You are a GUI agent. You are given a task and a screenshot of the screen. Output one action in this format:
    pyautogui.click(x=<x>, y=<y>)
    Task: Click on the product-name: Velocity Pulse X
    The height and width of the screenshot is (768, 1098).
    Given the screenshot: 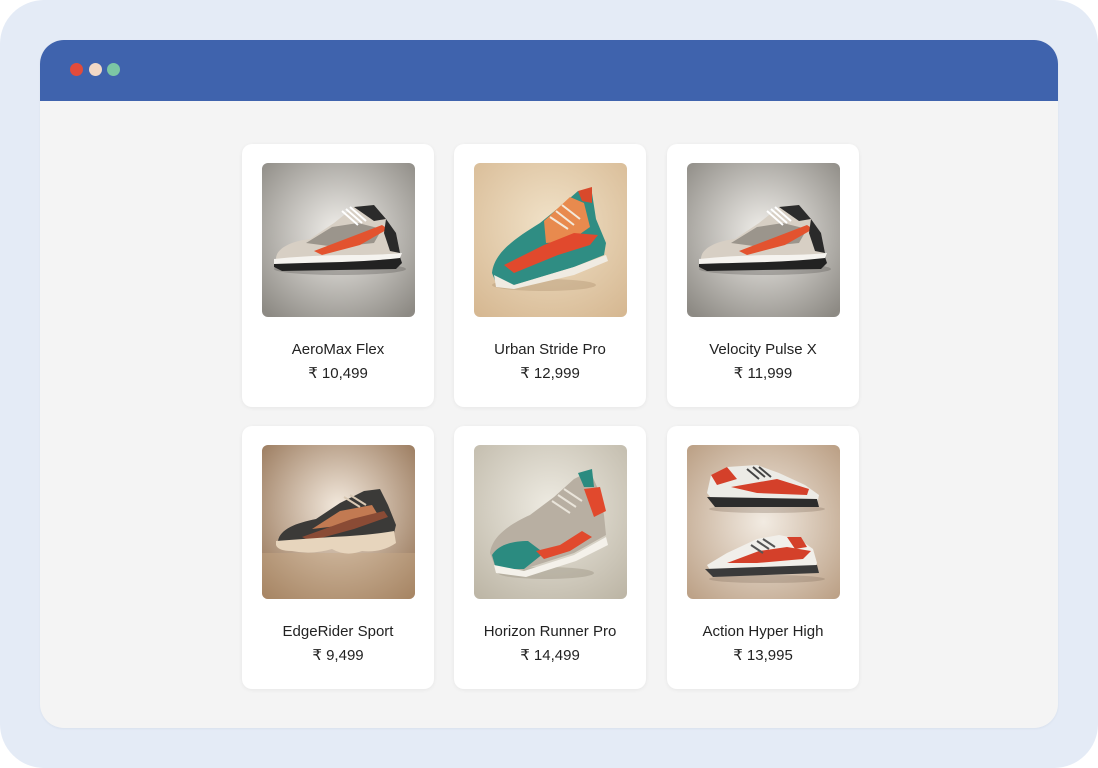 What is the action you would take?
    pyautogui.click(x=763, y=349)
    